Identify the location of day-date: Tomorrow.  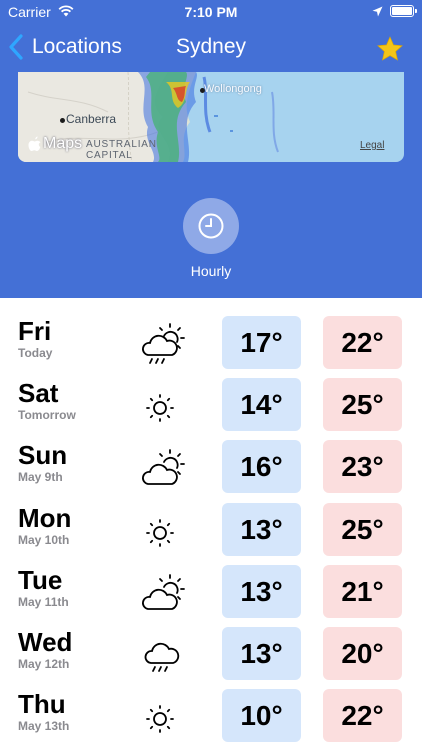
(47, 415).